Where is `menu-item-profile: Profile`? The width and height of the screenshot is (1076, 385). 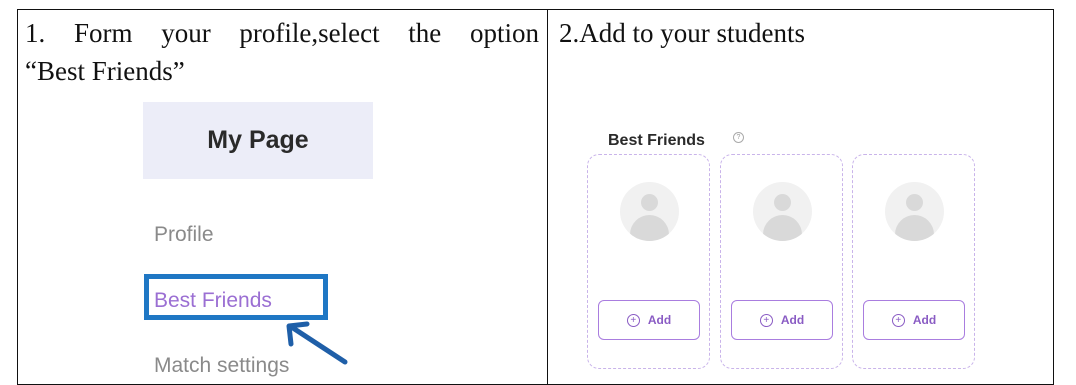
menu-item-profile: Profile is located at coordinates (184, 235).